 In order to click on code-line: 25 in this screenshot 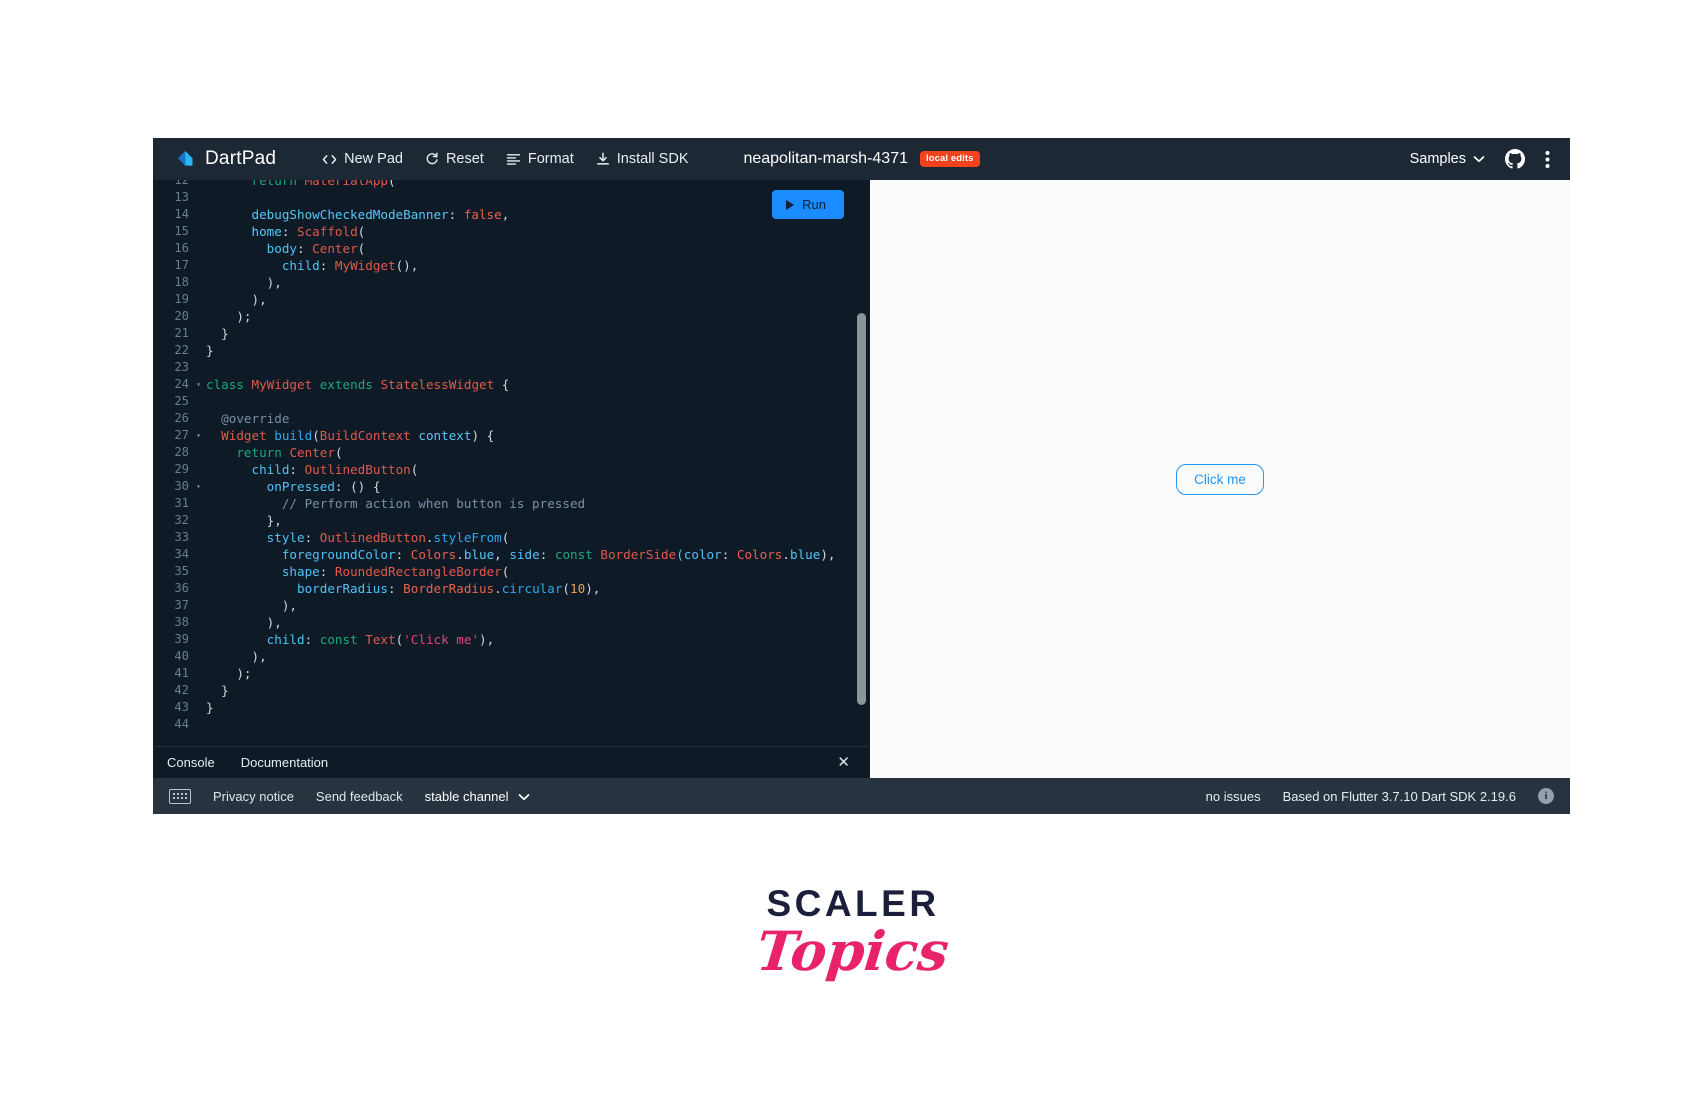, I will do `click(510, 401)`.